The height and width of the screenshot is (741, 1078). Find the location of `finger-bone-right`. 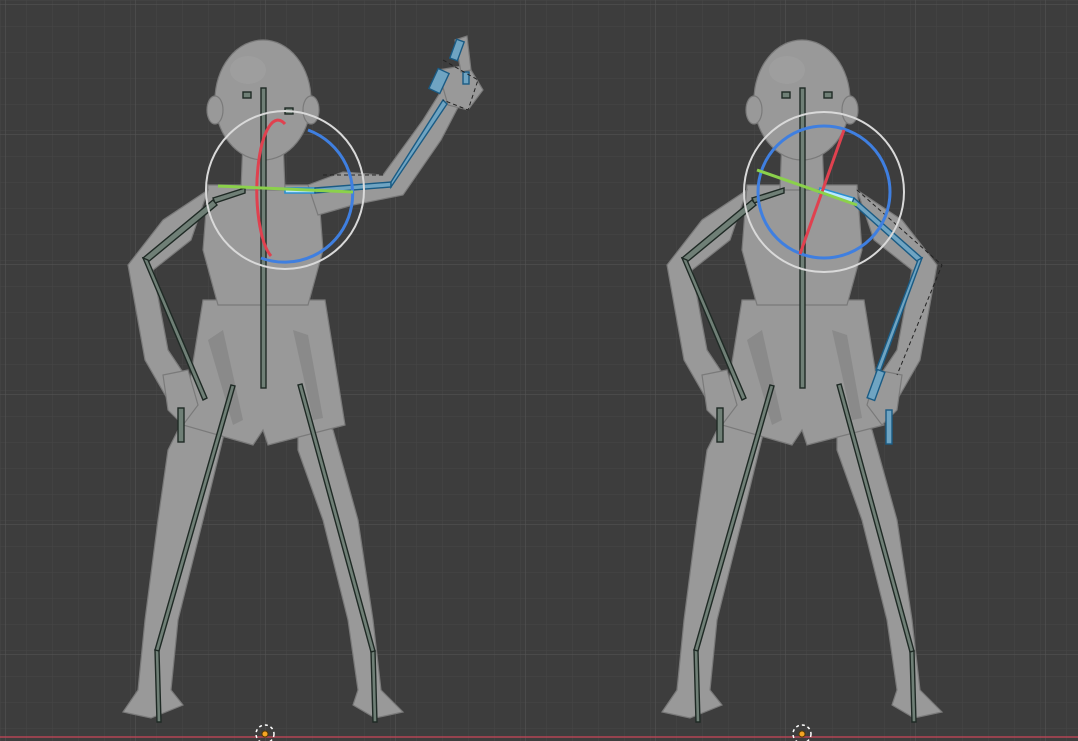

finger-bone-right is located at coordinates (889, 427).